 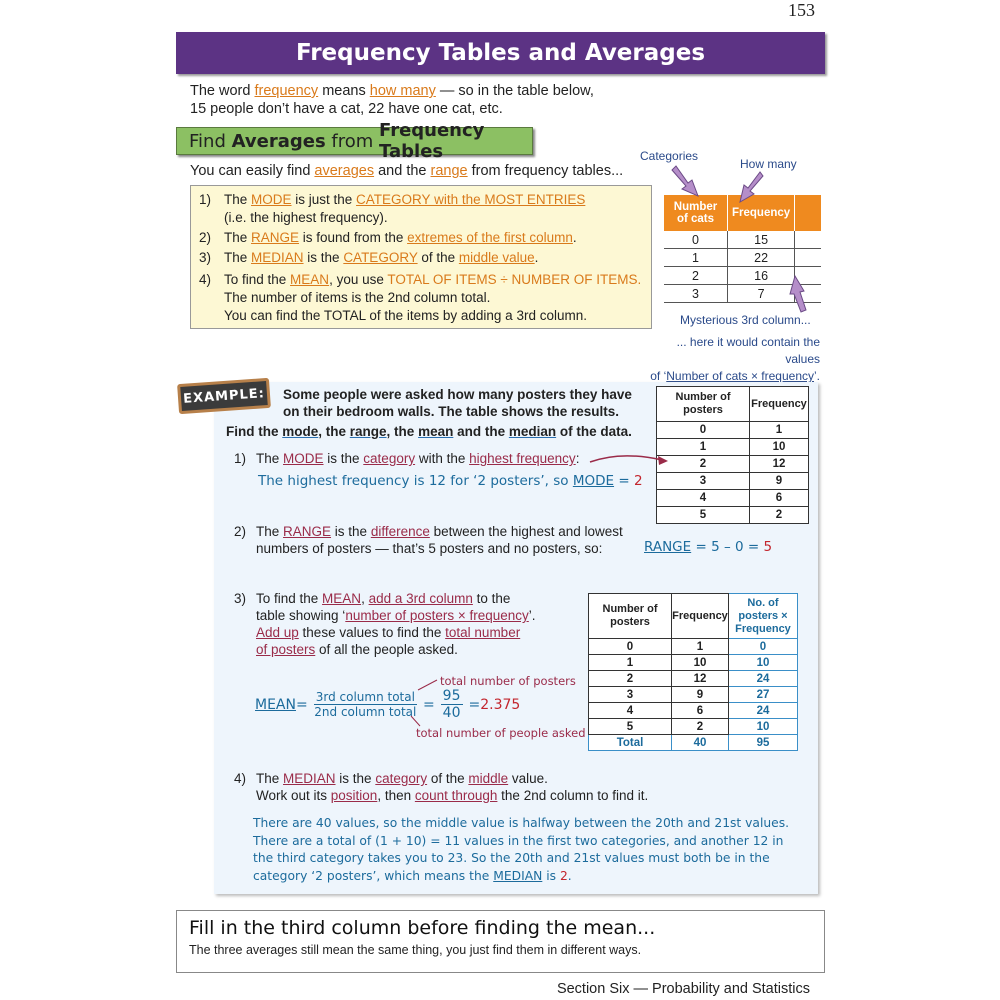 What do you see at coordinates (696, 213) in the screenshot?
I see `column-header: Number of cats` at bounding box center [696, 213].